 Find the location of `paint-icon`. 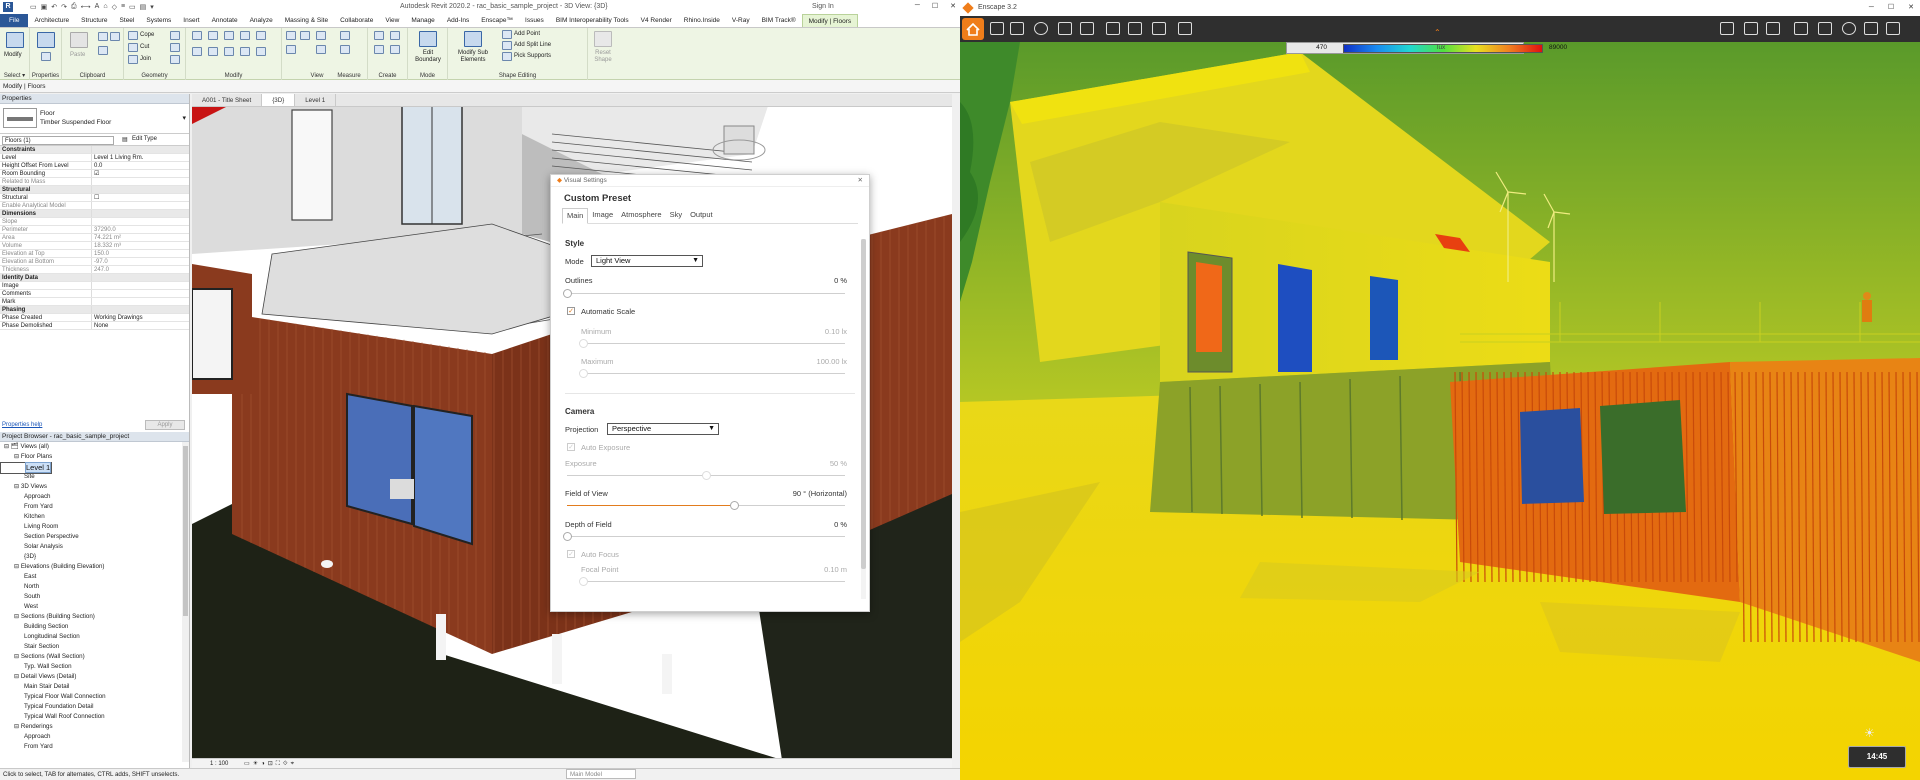

paint-icon is located at coordinates (175, 59).